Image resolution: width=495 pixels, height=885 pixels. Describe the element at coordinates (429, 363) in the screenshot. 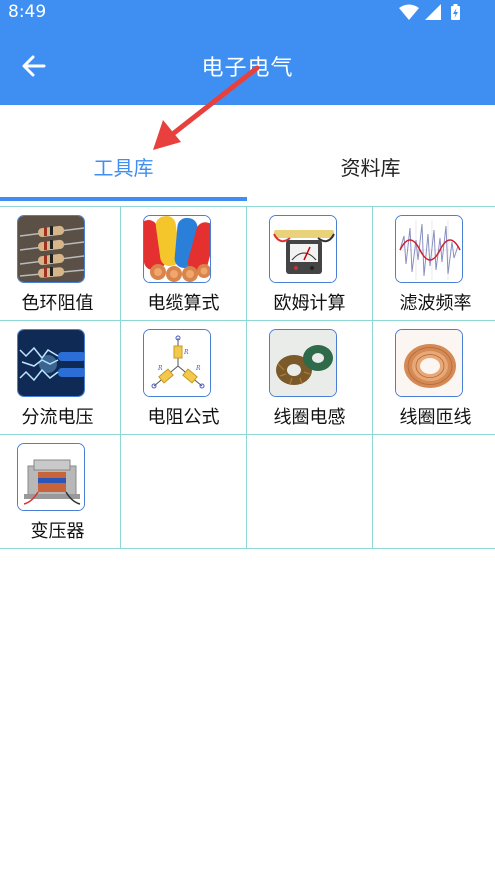

I see `copper-coil-icon` at that location.